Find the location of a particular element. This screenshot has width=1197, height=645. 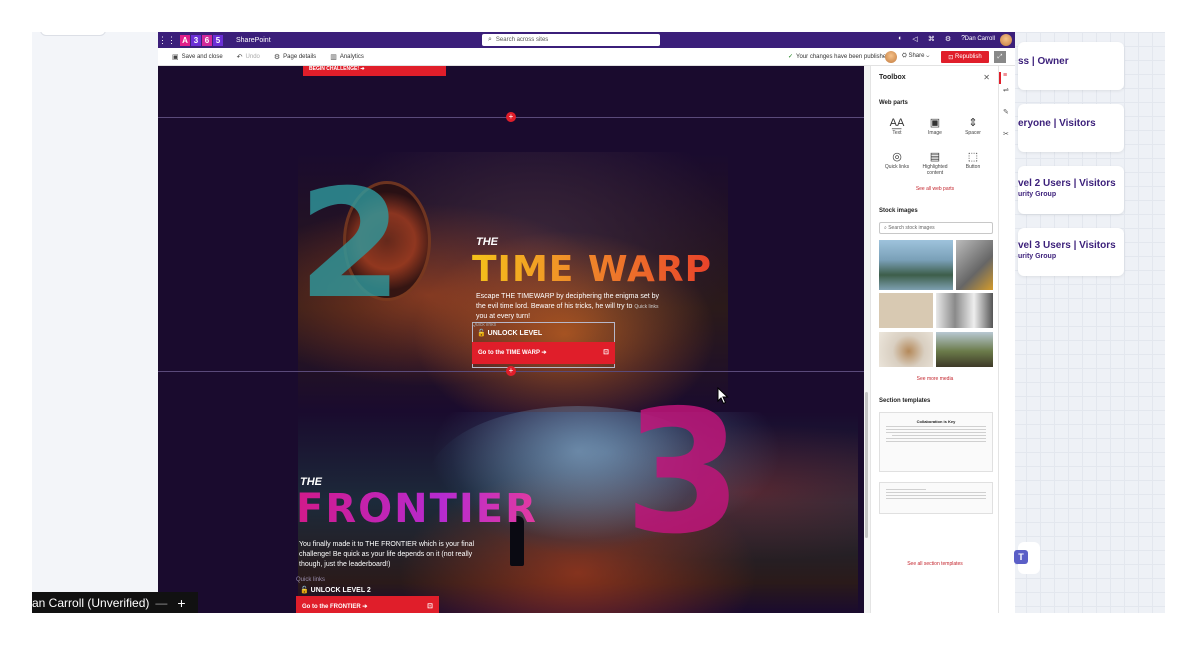

teams-icon: T is located at coordinates (1021, 557).